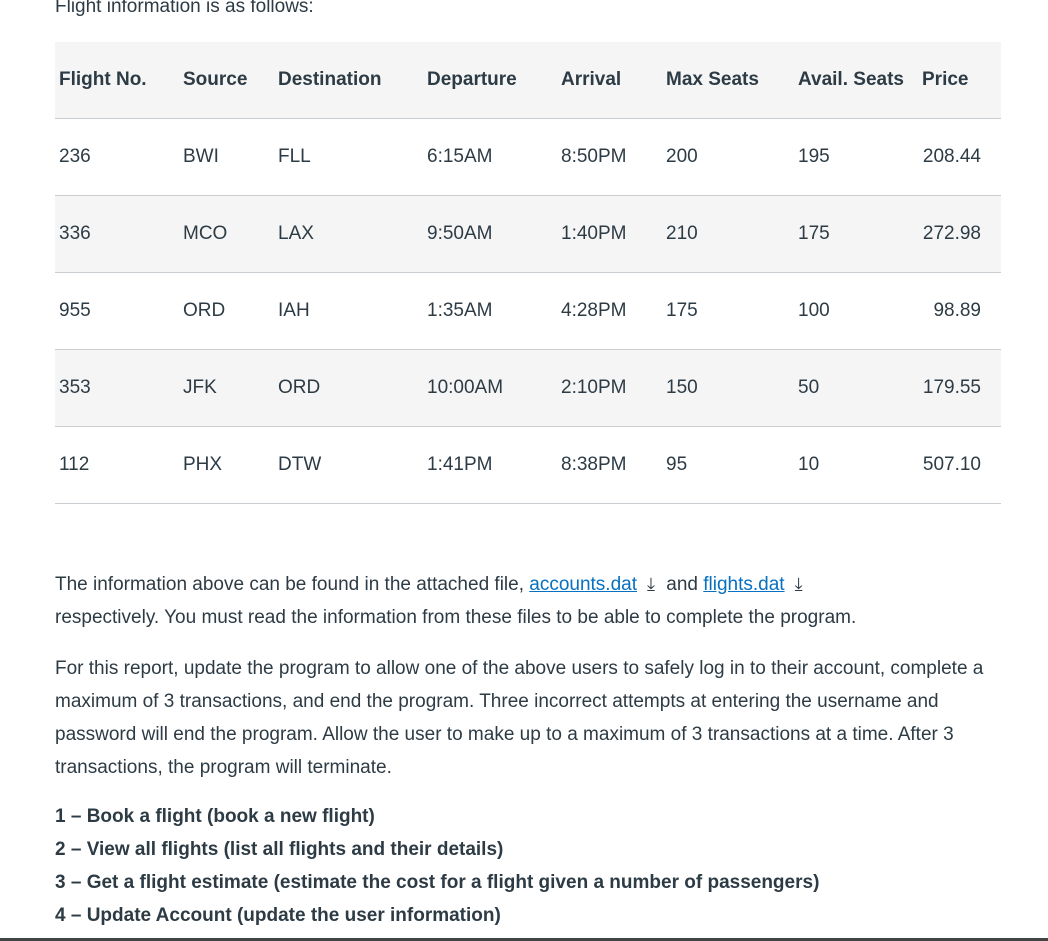 The image size is (1048, 941). I want to click on table-cell: 210, so click(728, 234).